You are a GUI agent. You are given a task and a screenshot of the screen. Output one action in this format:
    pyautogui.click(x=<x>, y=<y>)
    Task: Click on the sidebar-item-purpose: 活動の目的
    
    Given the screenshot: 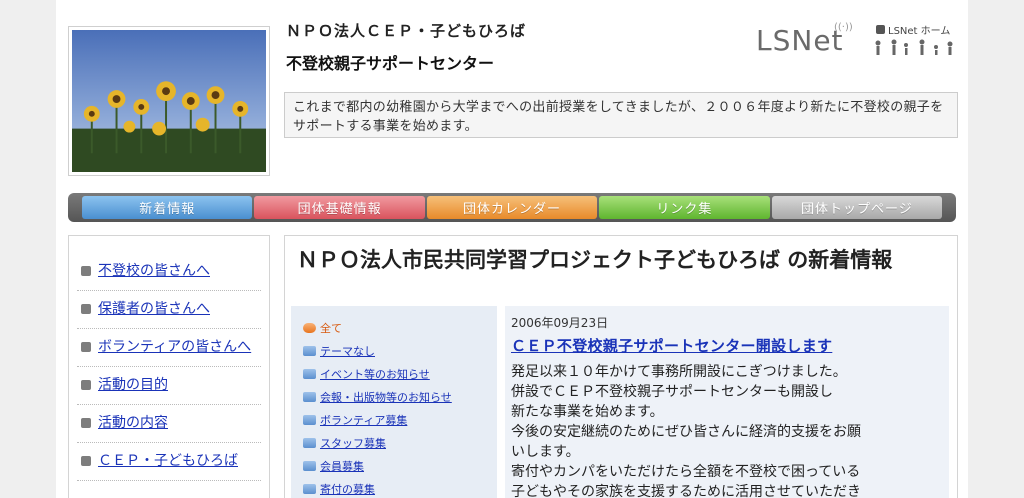 What is the action you would take?
    pyautogui.click(x=169, y=386)
    